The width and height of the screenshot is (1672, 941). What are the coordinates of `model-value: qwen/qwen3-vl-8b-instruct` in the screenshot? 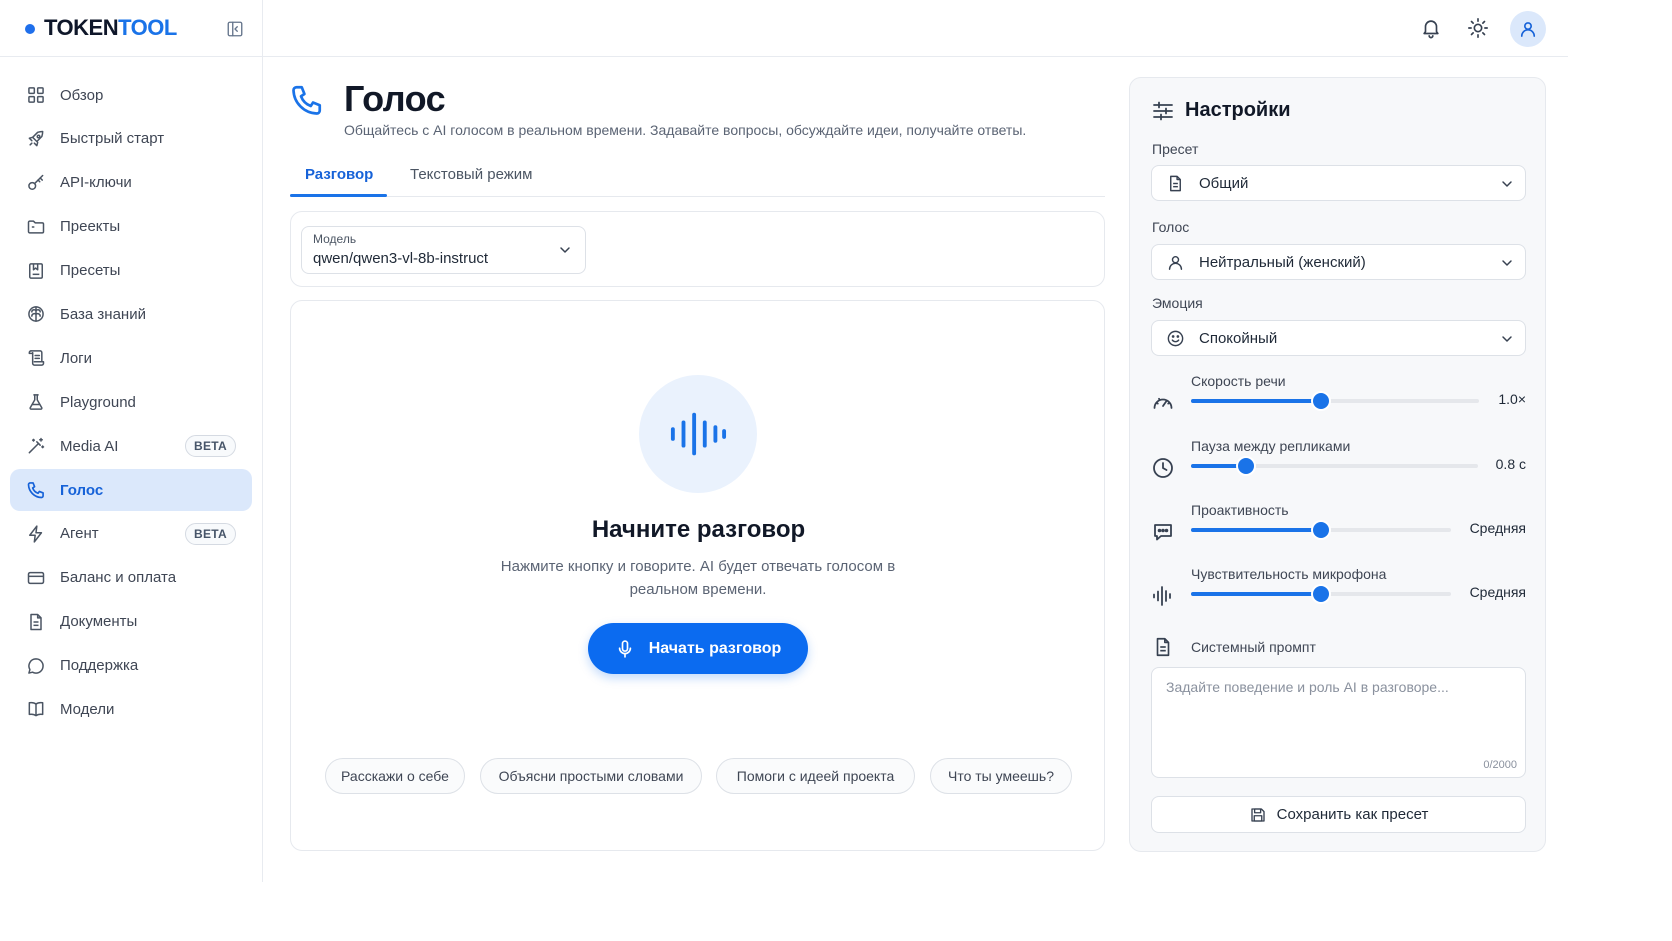 It's located at (401, 258).